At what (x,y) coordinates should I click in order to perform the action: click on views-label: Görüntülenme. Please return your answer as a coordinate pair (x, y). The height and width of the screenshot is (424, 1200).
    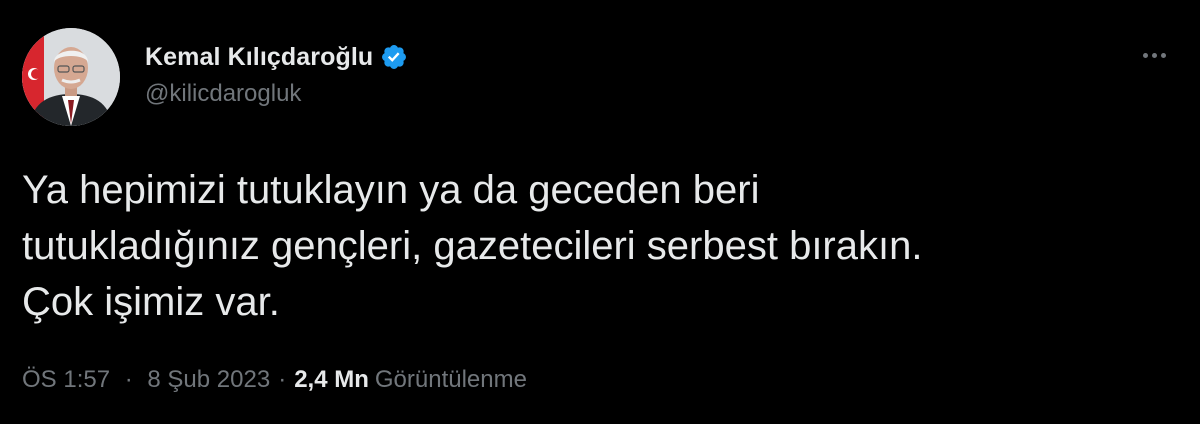
    Looking at the image, I should click on (450, 379).